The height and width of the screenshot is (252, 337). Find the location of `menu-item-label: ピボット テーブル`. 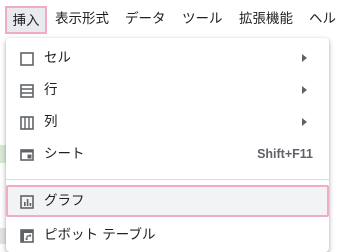

menu-item-label: ピボット テーブル is located at coordinates (100, 235).